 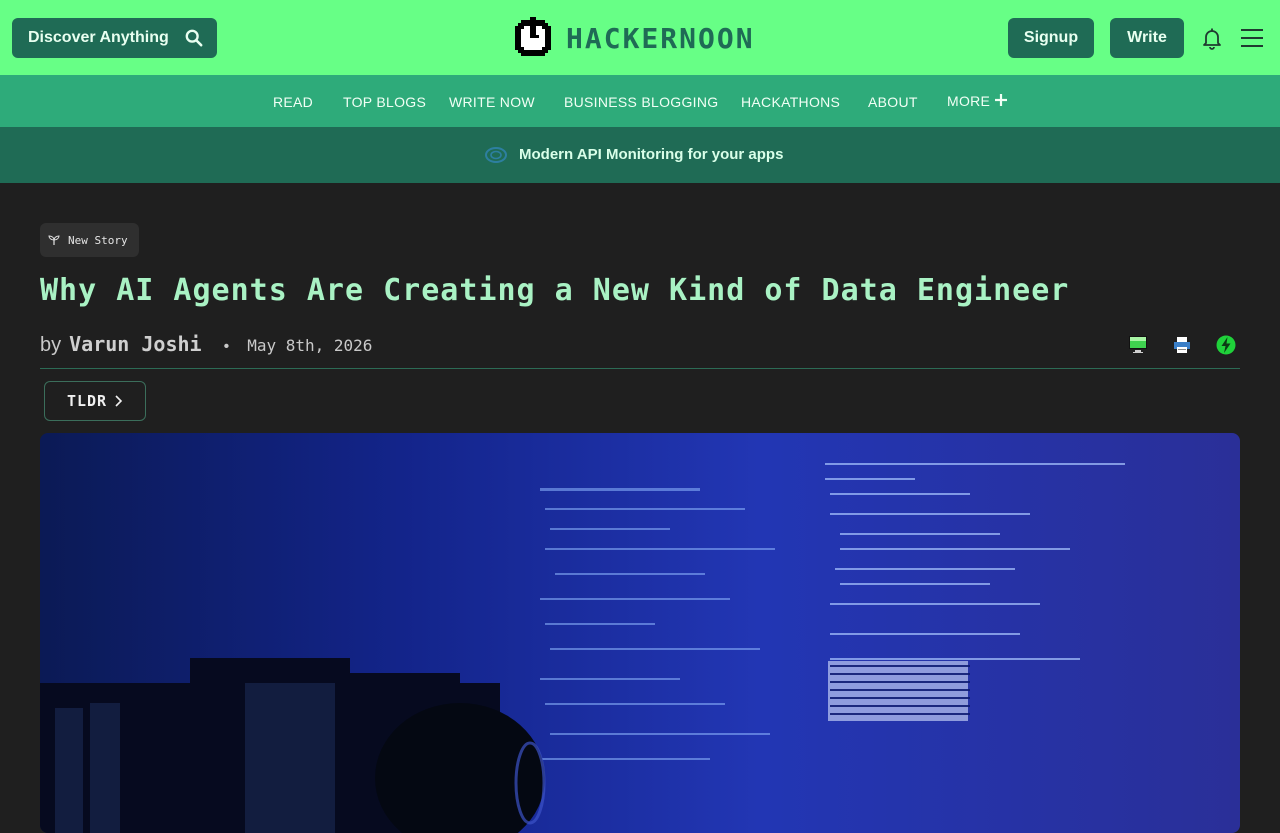 What do you see at coordinates (1212, 38) in the screenshot?
I see `bell-icon` at bounding box center [1212, 38].